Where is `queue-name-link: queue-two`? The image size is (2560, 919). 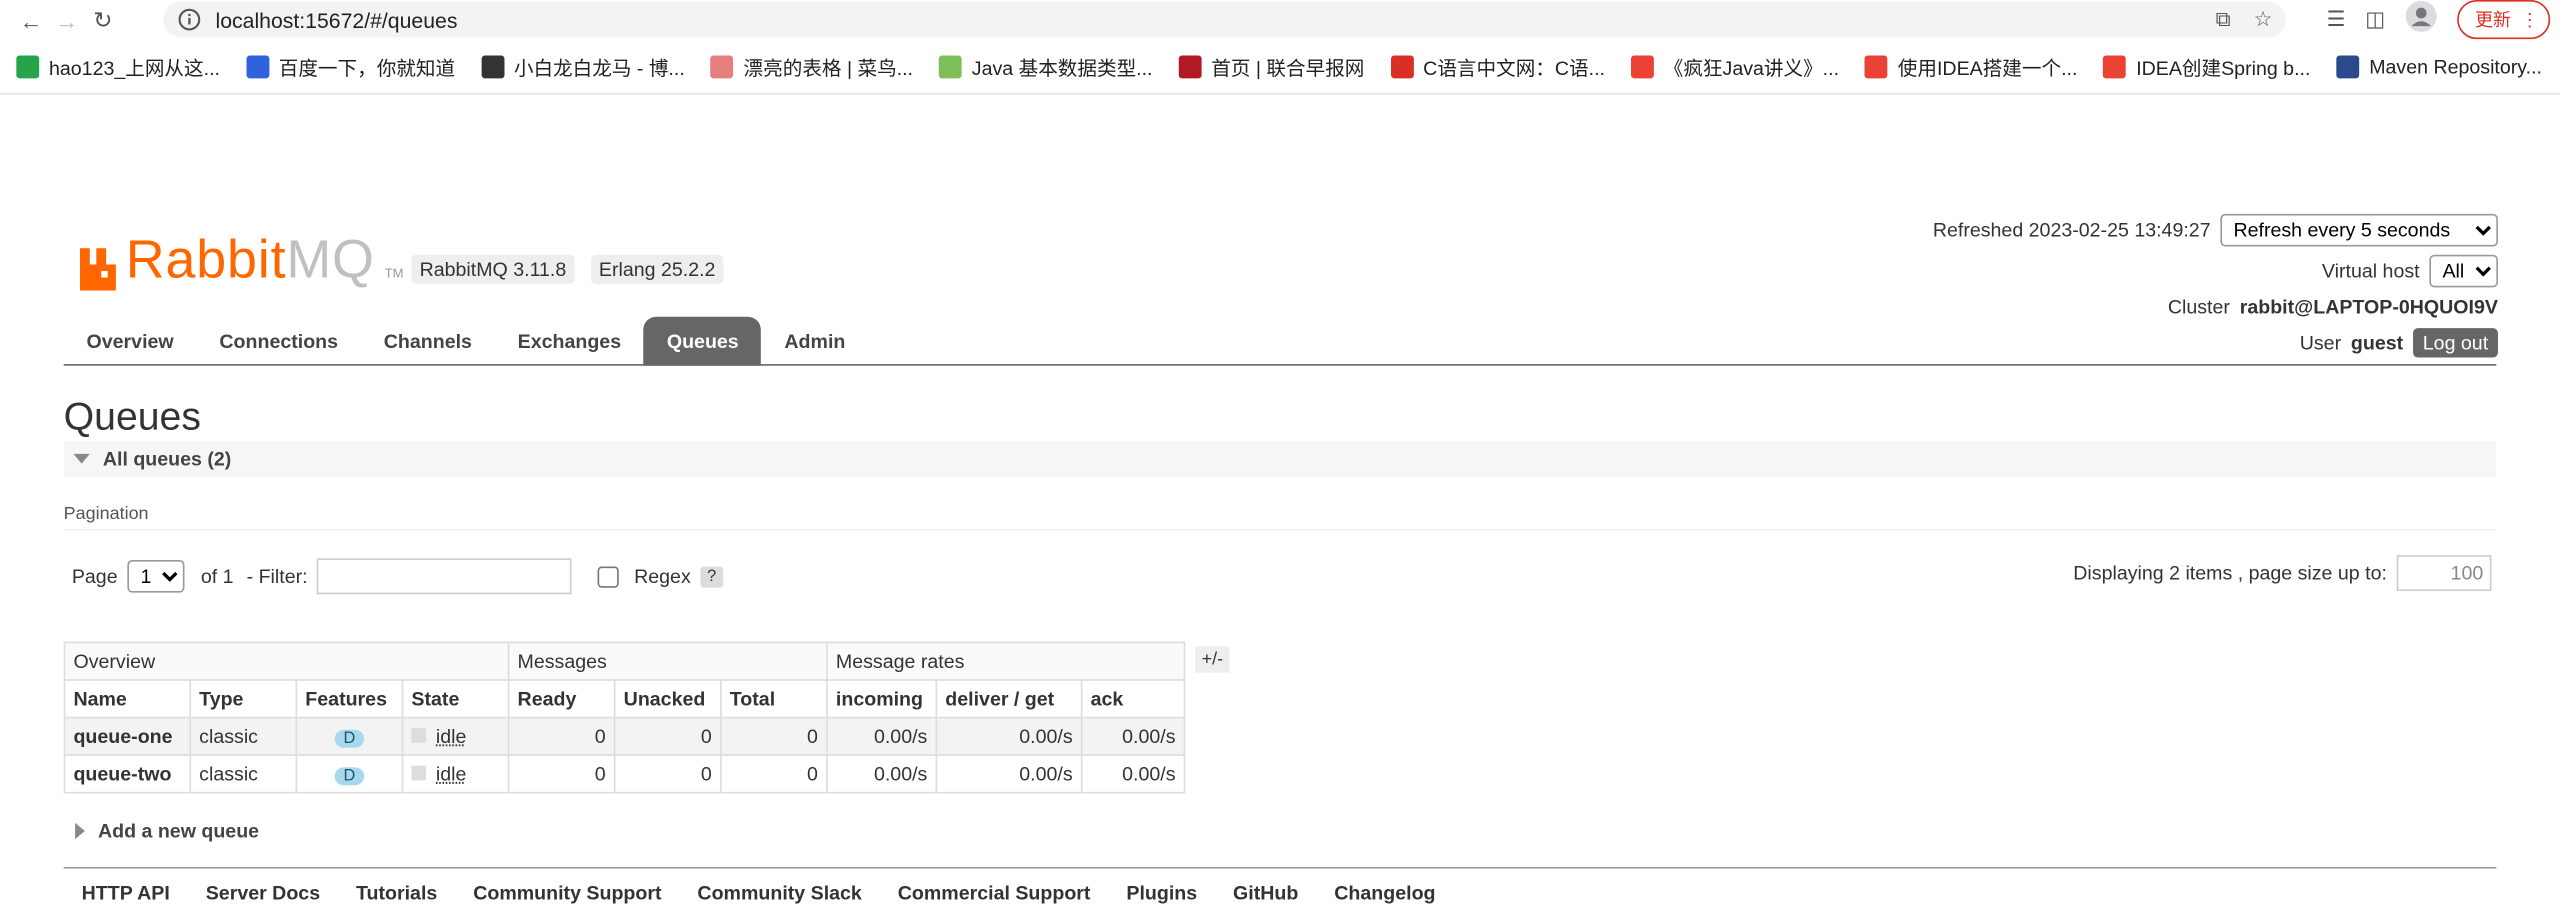 queue-name-link: queue-two is located at coordinates (127, 774).